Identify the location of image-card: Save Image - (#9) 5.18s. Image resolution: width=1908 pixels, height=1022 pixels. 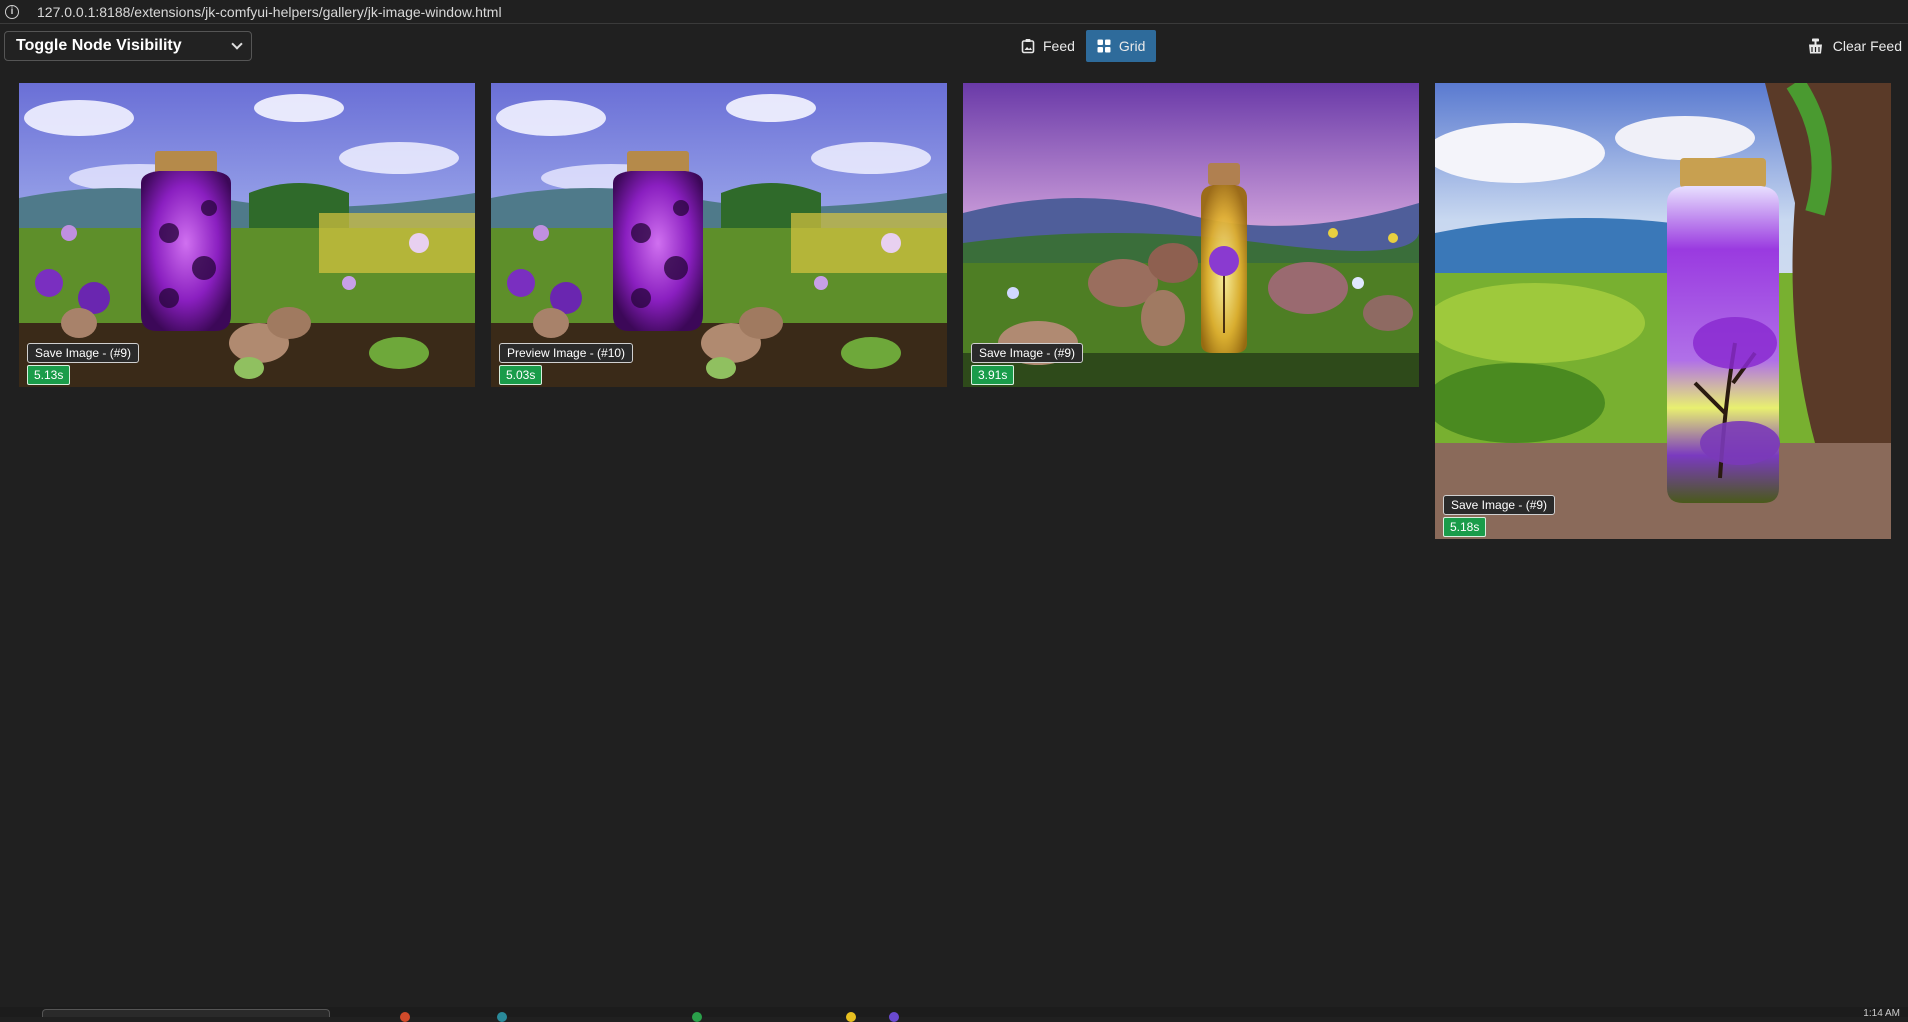
(1663, 311).